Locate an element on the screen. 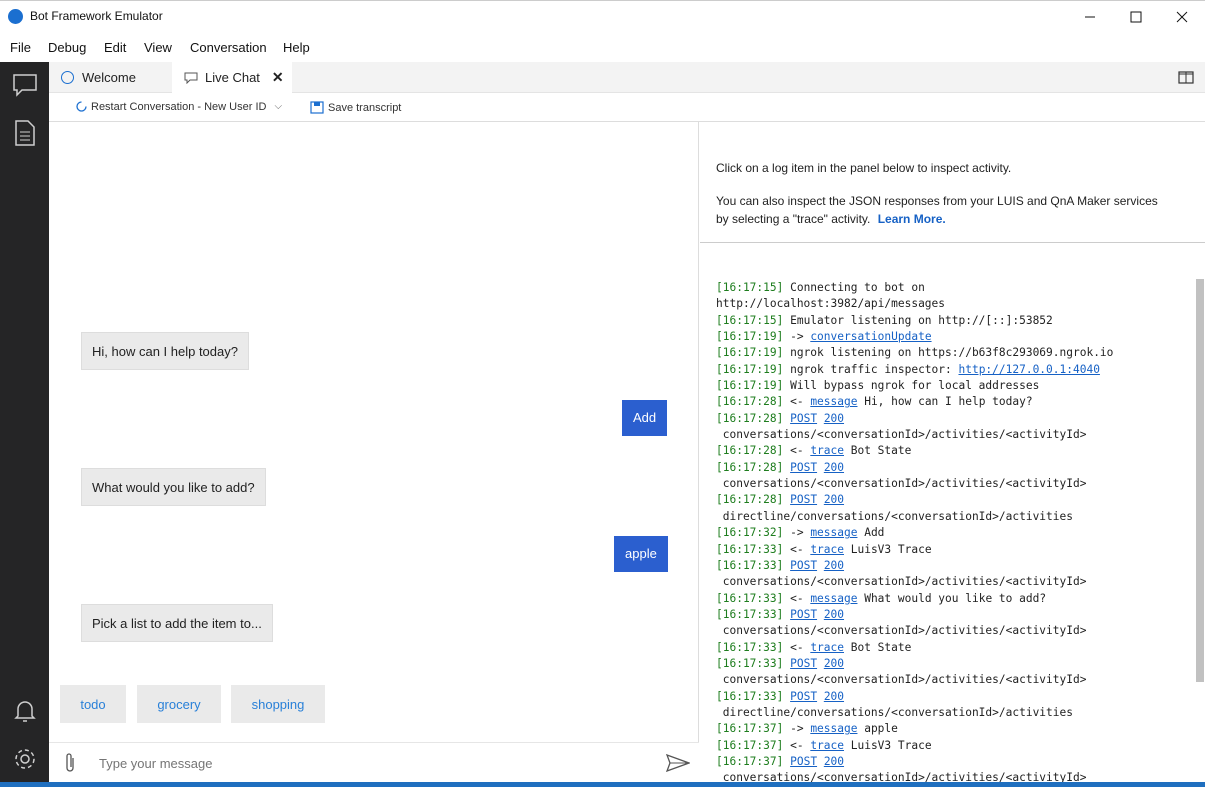  log-timestamp: [16:17:28] is located at coordinates (750, 418).